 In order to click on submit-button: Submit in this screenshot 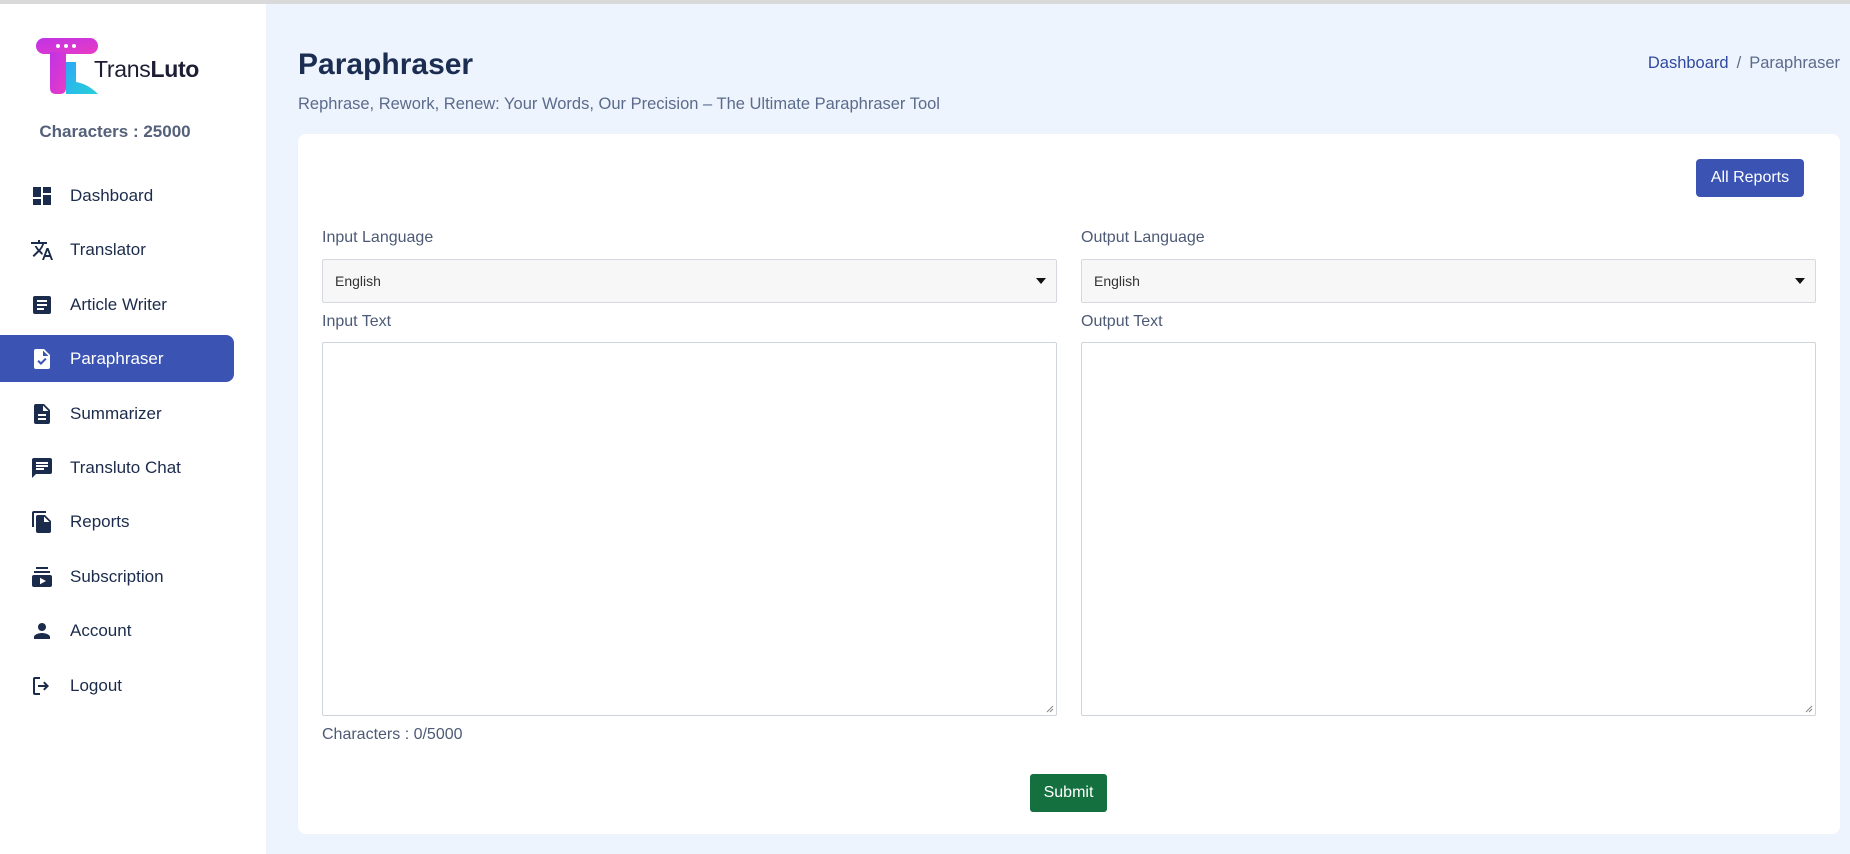, I will do `click(1068, 793)`.